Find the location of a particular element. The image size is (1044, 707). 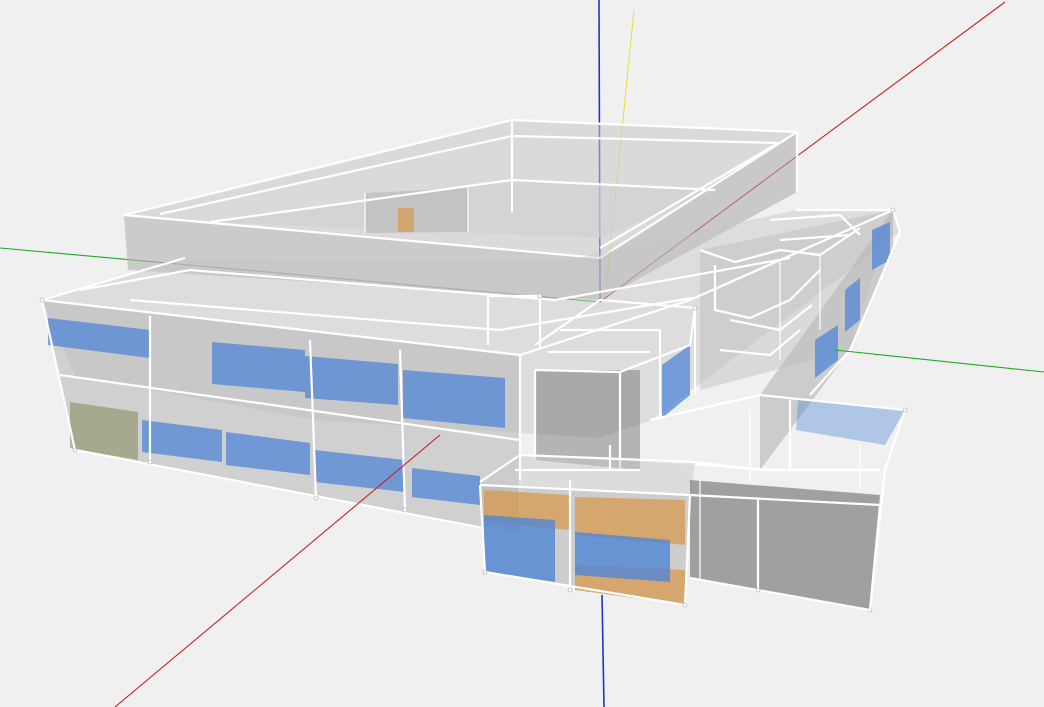

axis-y-line-right is located at coordinates (939, 361).